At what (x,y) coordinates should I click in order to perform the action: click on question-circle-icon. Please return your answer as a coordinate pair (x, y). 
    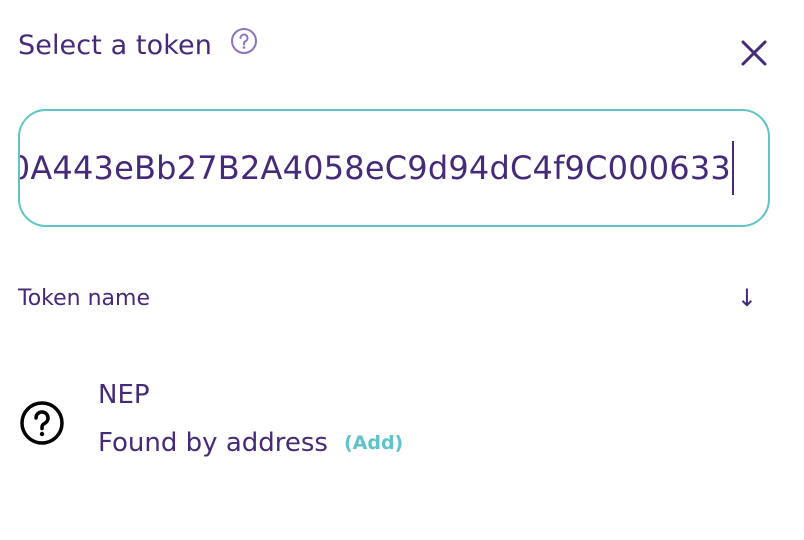
    Looking at the image, I should click on (42, 423).